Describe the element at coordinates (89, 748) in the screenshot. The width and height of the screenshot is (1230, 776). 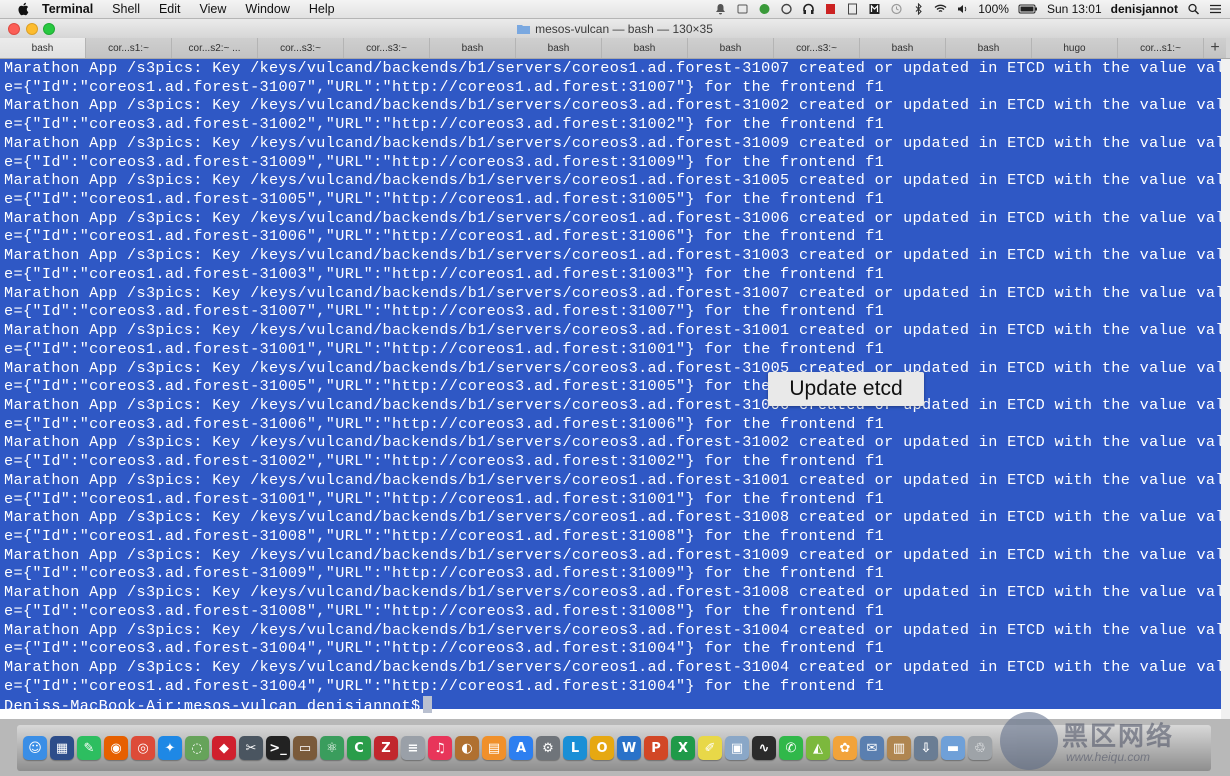
I see `evernote-icon: ✎` at that location.